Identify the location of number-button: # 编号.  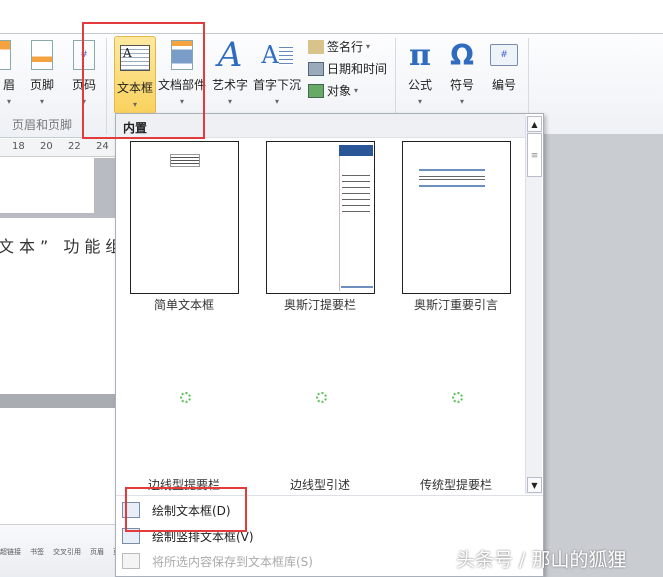
(504, 74).